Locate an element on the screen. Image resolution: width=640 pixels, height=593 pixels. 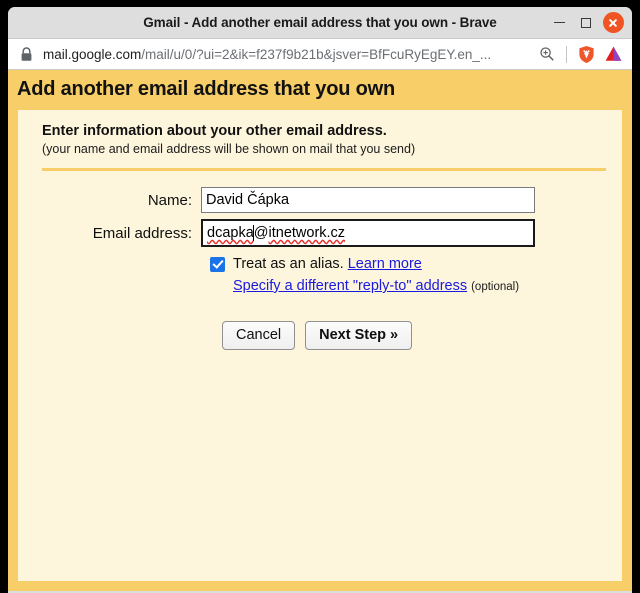
page-title: Add another email address that you own is located at coordinates (206, 89).